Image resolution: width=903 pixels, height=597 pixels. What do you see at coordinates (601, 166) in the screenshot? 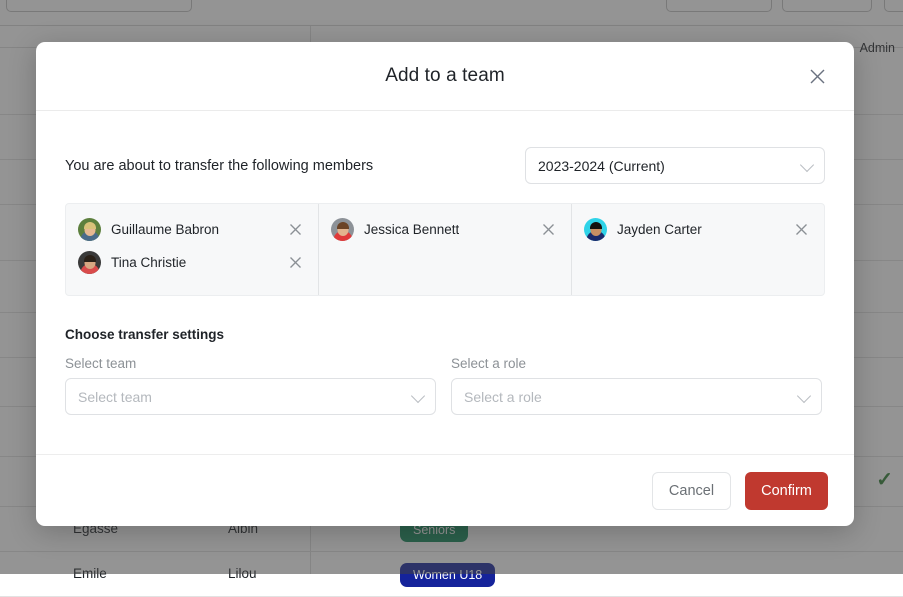
I see `season-year-value: 2023-2024 (Current)` at bounding box center [601, 166].